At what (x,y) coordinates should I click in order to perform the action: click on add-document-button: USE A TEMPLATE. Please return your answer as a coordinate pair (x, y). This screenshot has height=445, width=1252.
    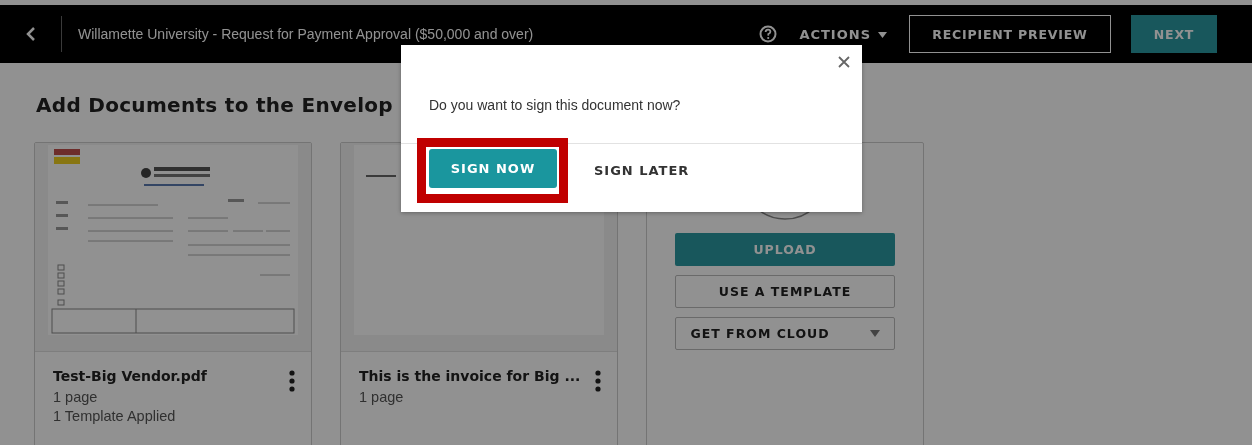
    Looking at the image, I should click on (785, 291).